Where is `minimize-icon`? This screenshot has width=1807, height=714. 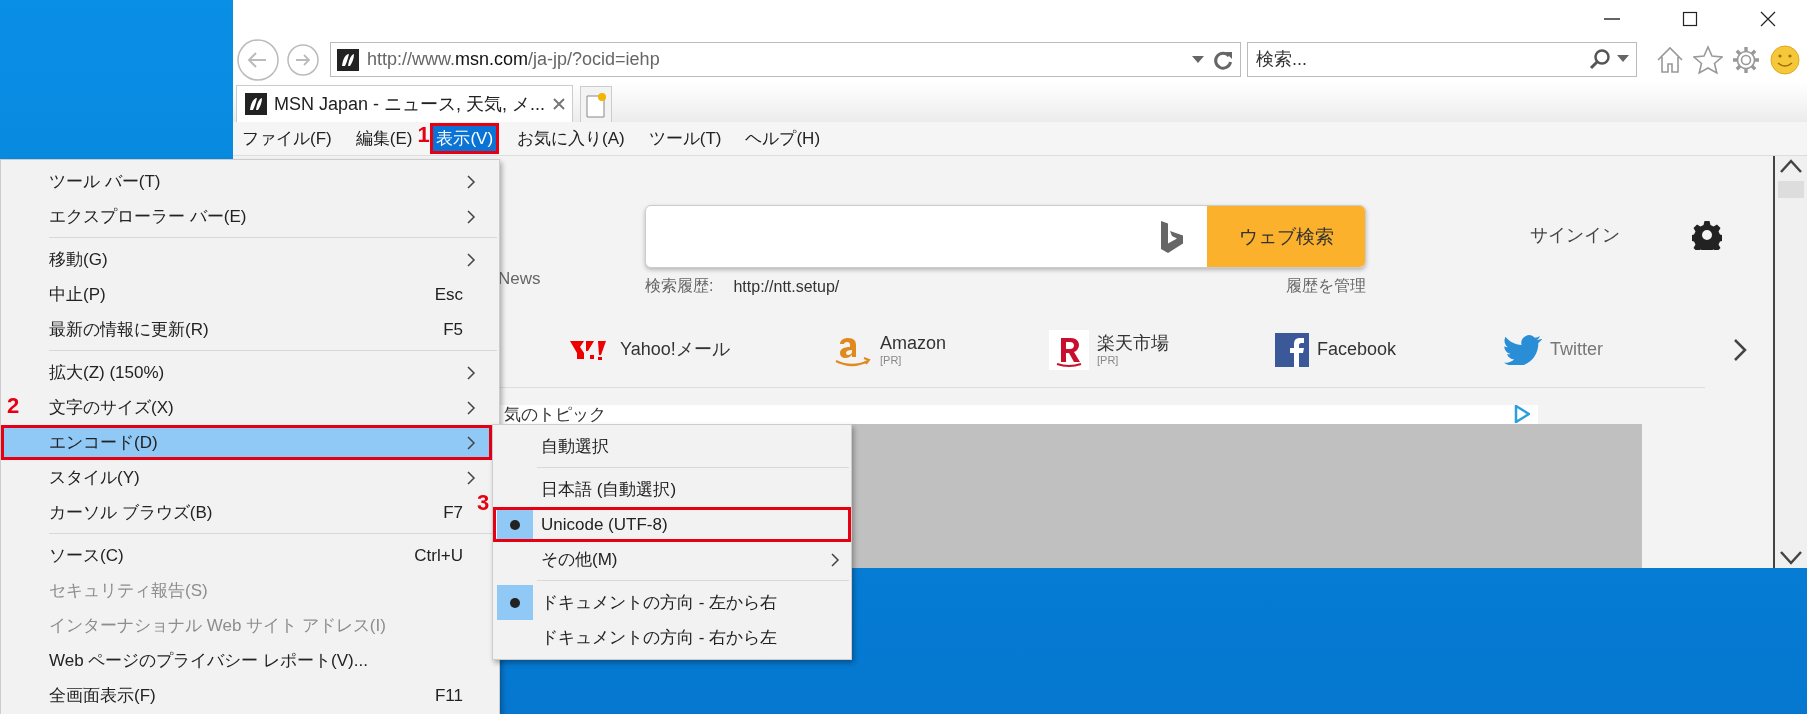 minimize-icon is located at coordinates (1612, 18).